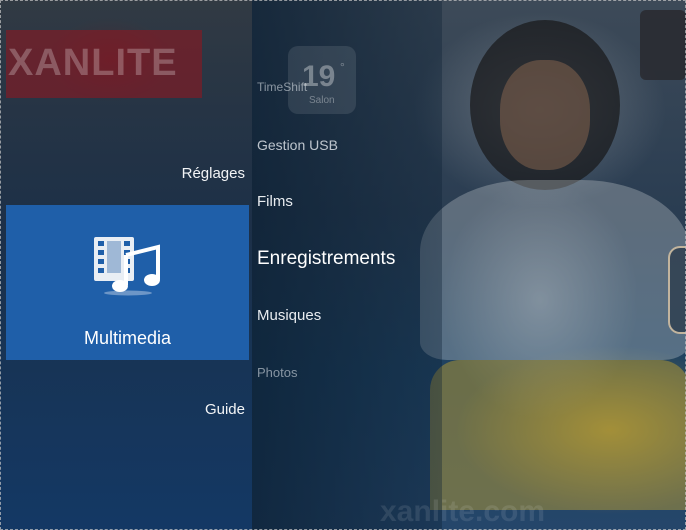  Describe the element at coordinates (127, 338) in the screenshot. I see `main-menu-item-label: Multimedia` at that location.